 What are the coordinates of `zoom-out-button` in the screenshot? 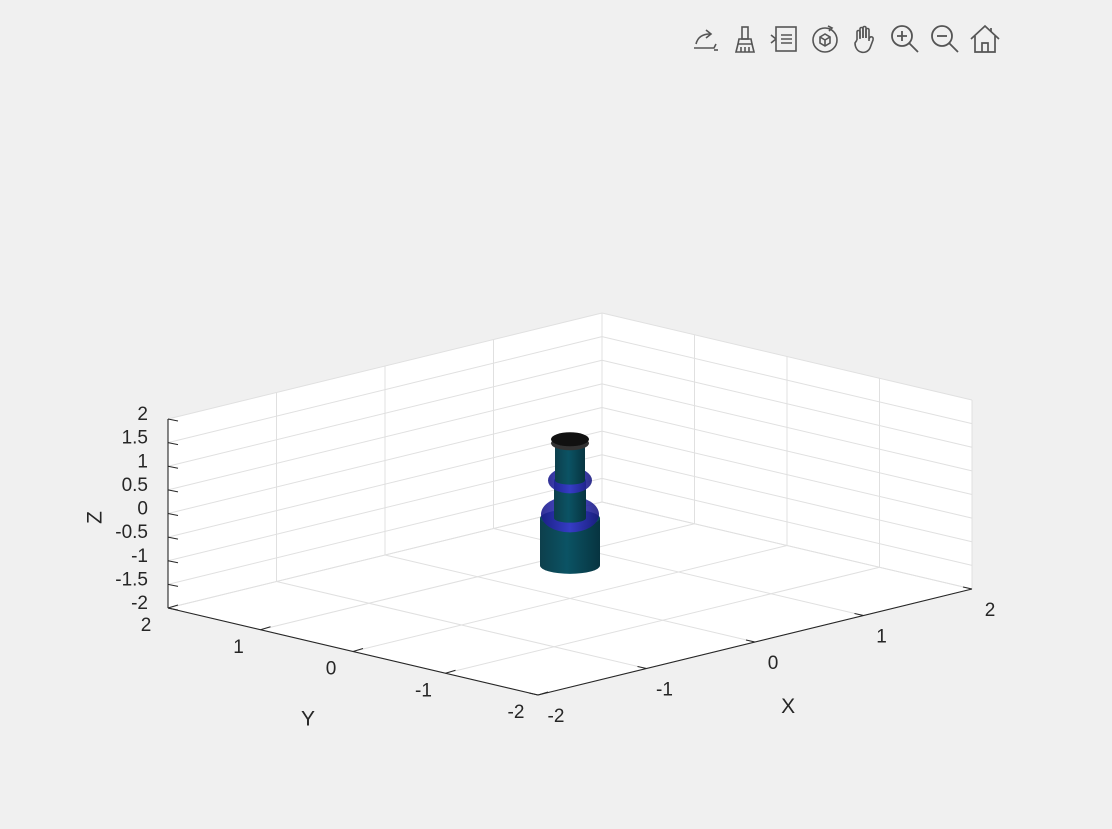 It's located at (945, 39).